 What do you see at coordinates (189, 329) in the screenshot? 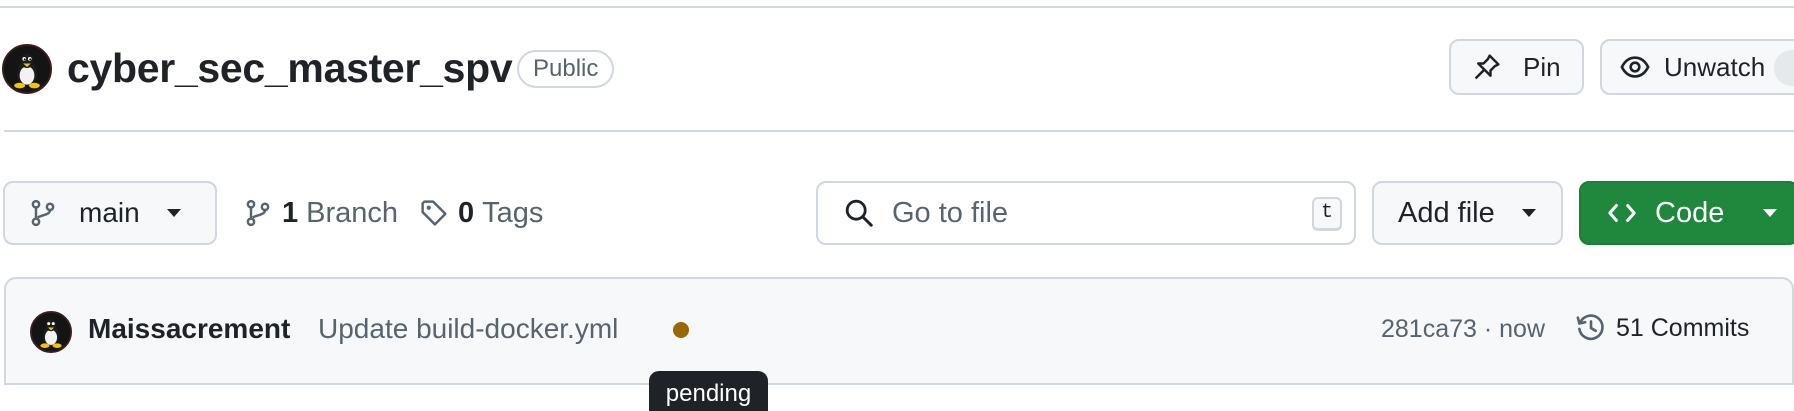
I see `commit-author-link: Maissacrement` at bounding box center [189, 329].